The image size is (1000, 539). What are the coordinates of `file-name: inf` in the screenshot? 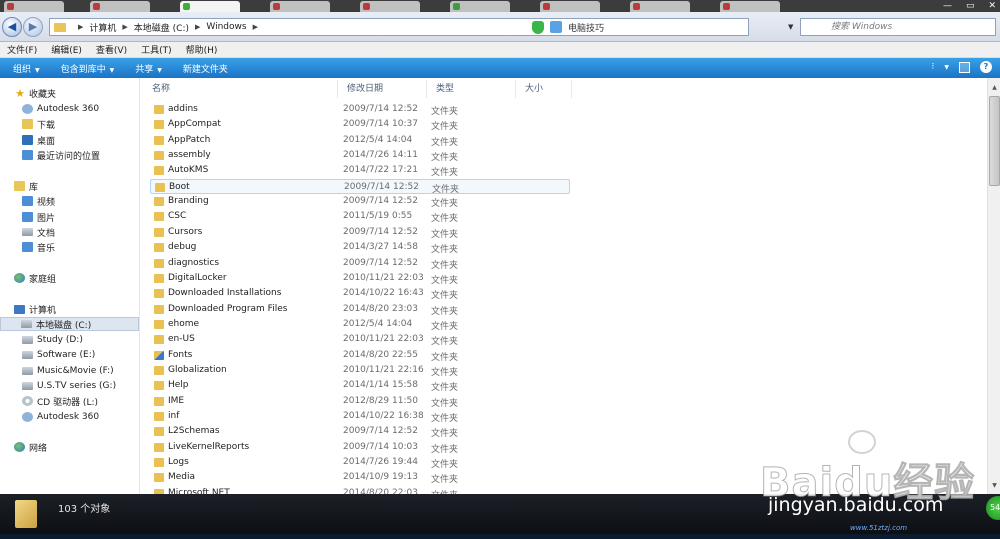 It's located at (174, 416).